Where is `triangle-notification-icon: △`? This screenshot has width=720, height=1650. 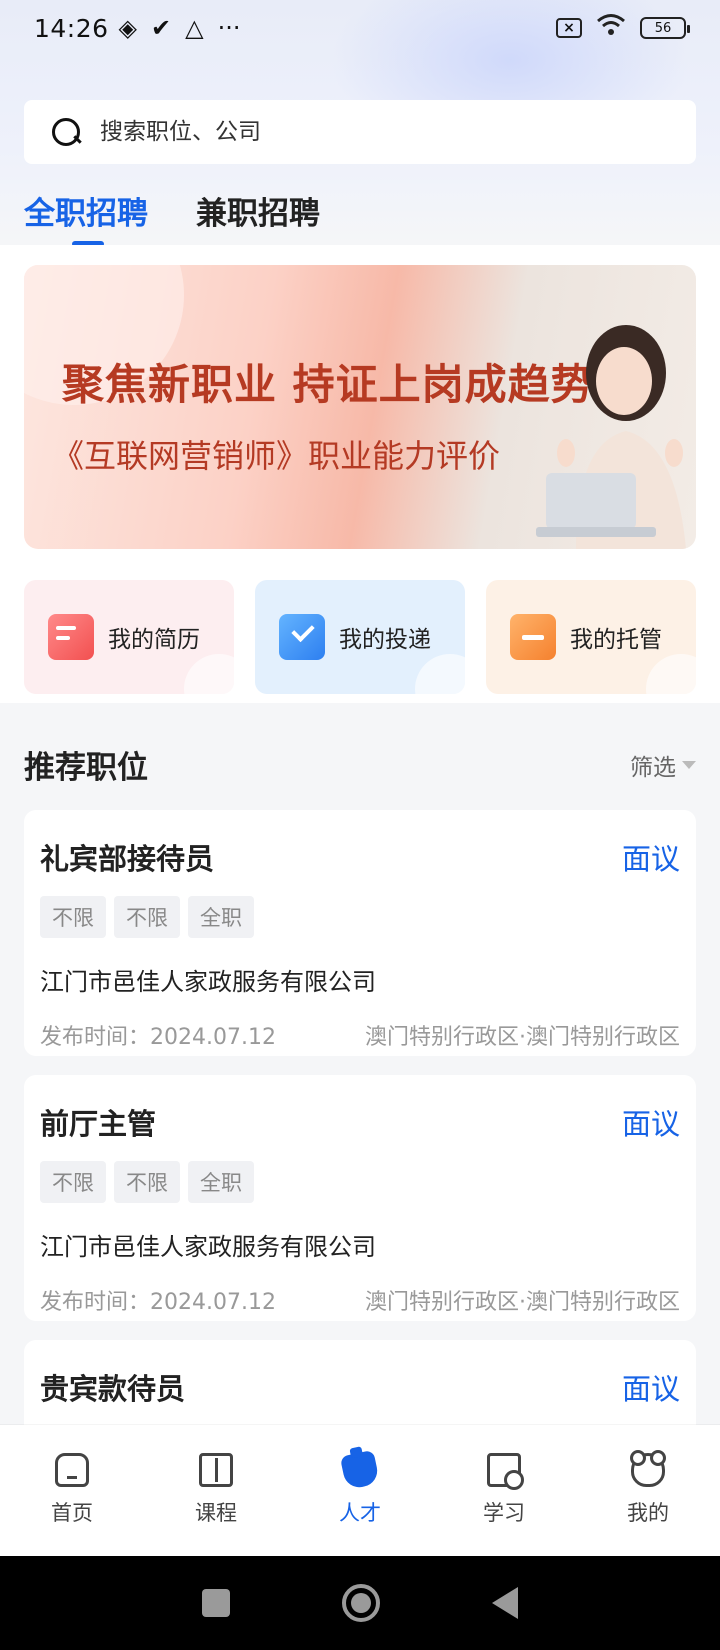
triangle-notification-icon: △ is located at coordinates (194, 28).